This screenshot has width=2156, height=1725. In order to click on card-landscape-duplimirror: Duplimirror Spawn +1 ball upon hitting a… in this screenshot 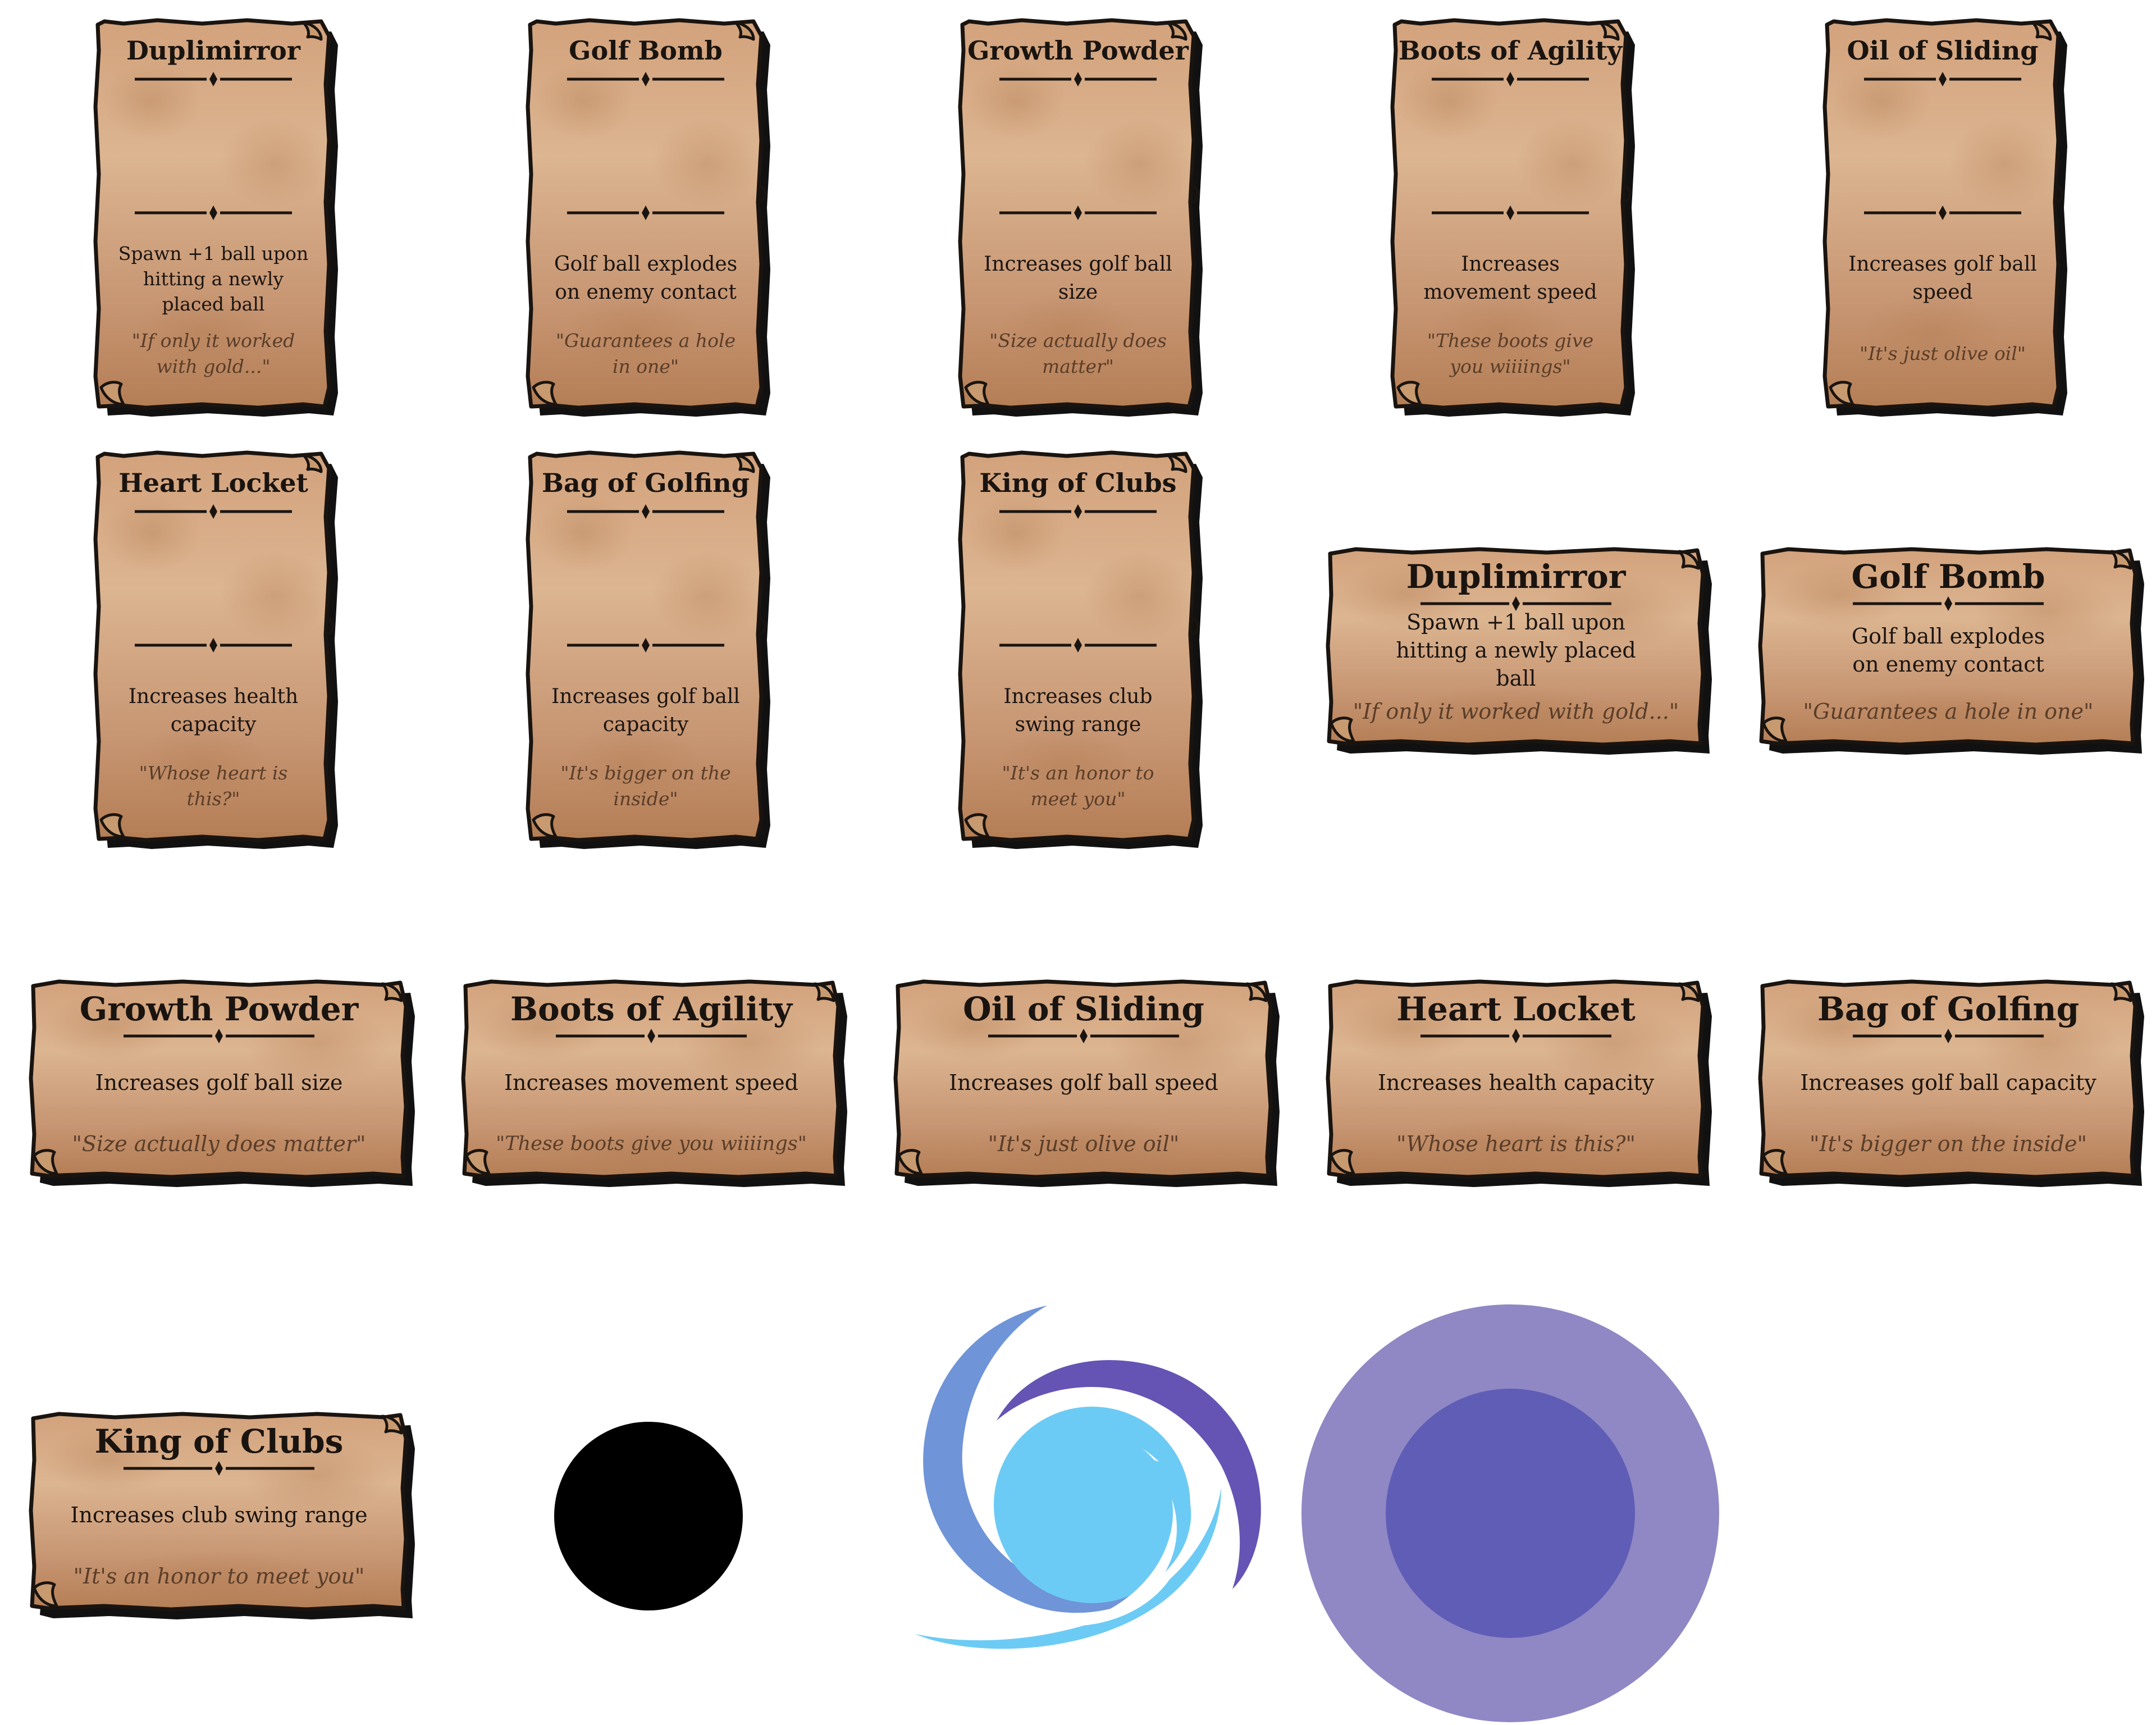, I will do `click(1516, 648)`.